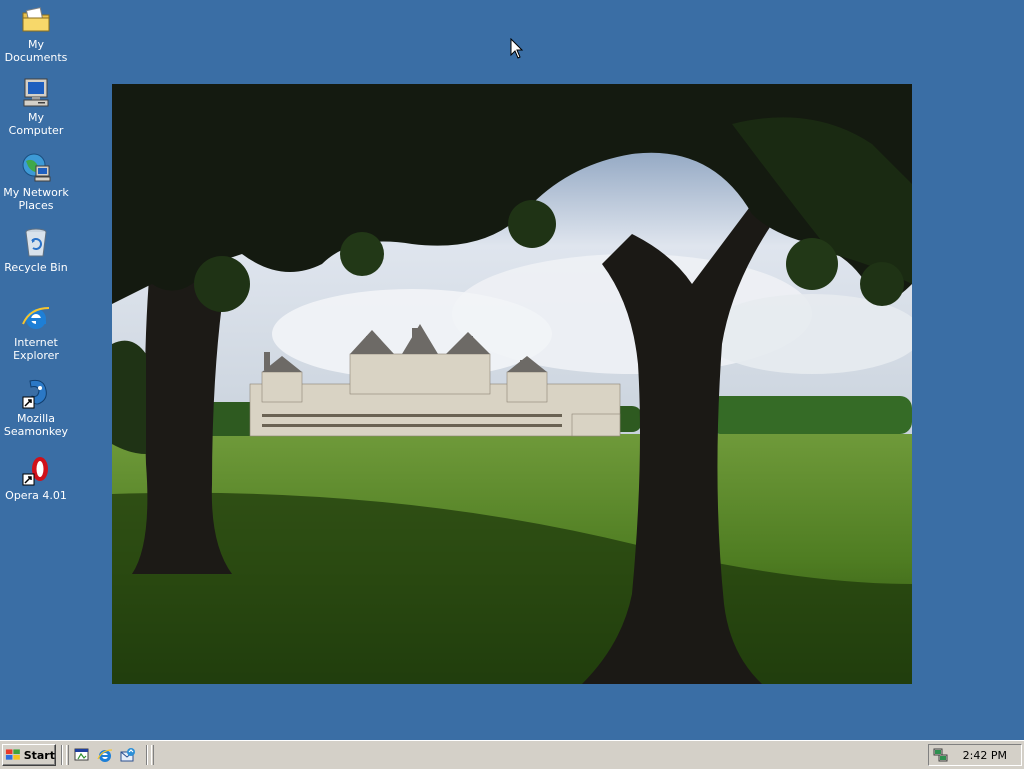 The image size is (1024, 769). I want to click on start-button: Start, so click(29, 755).